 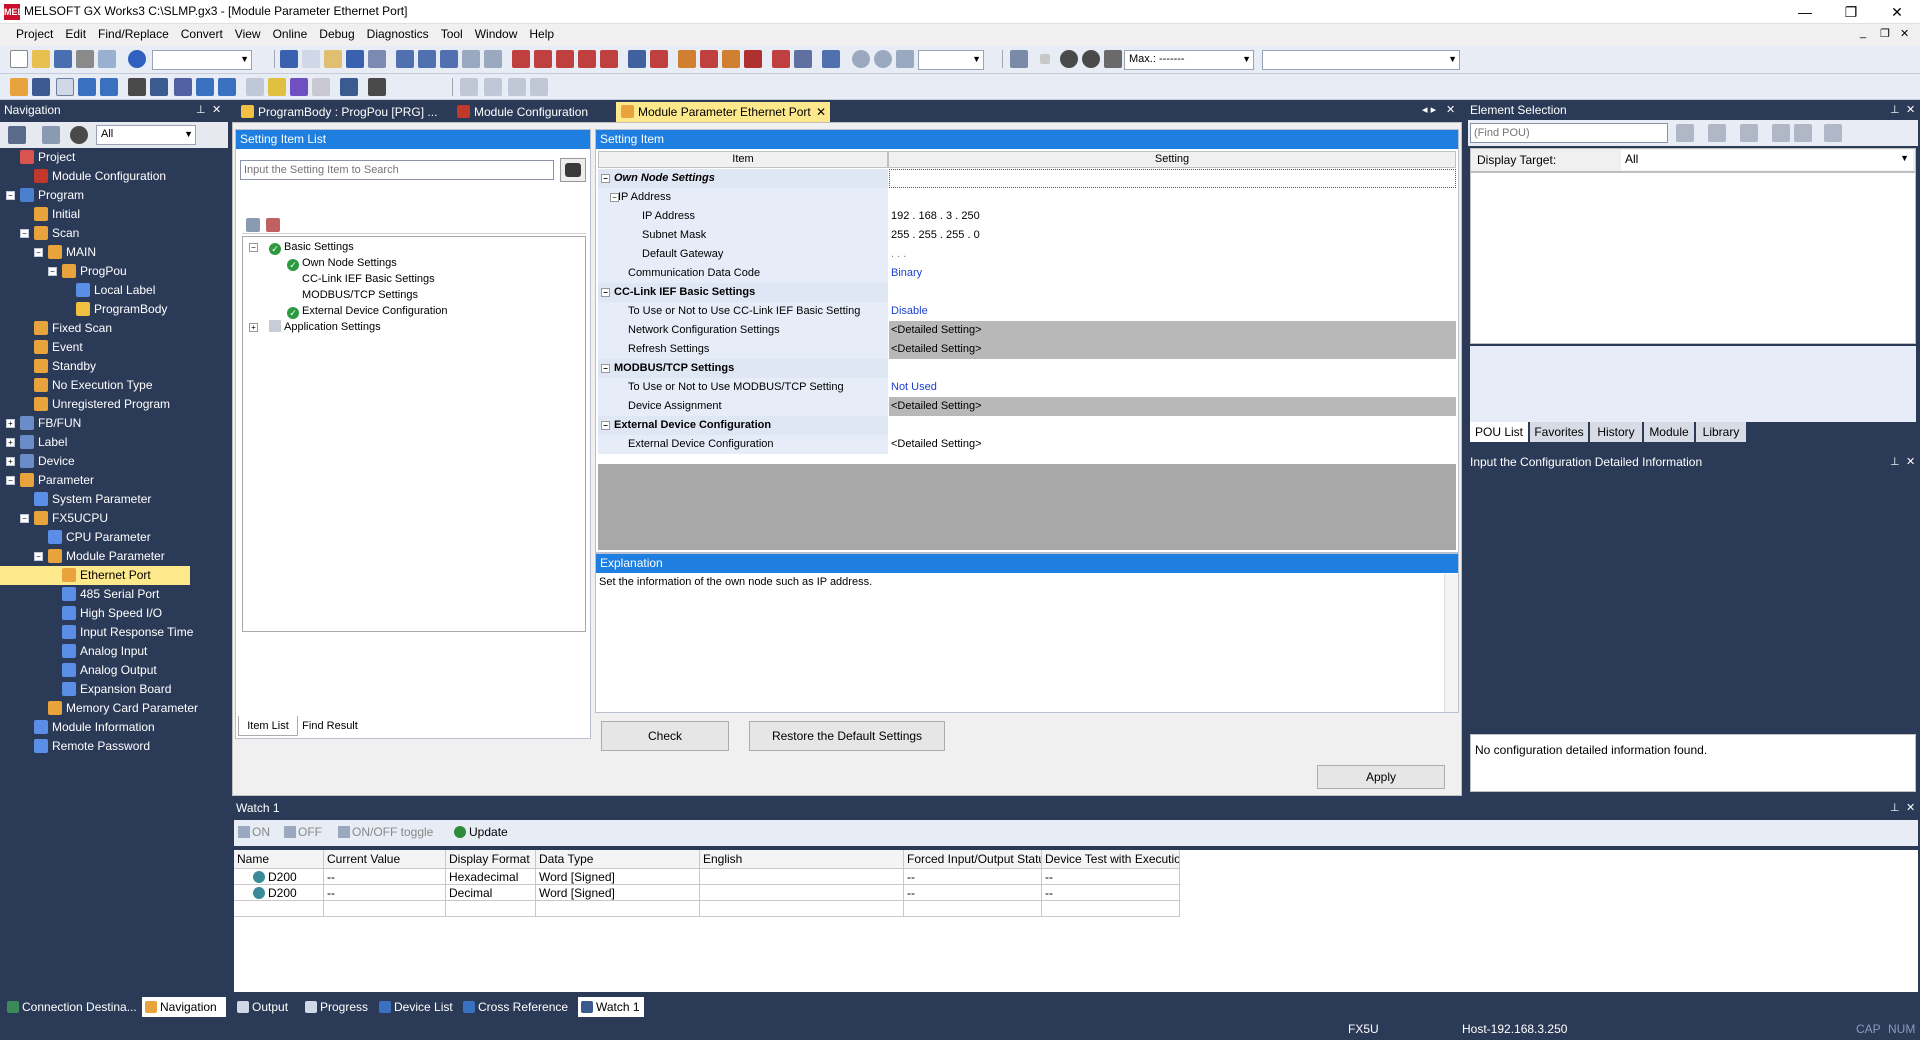 What do you see at coordinates (731, 59) in the screenshot?
I see `simulation-stop-icon` at bounding box center [731, 59].